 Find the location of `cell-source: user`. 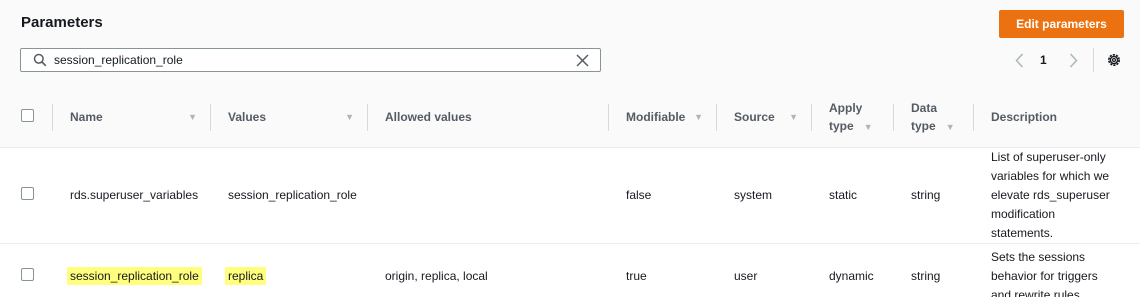

cell-source: user is located at coordinates (764, 270).